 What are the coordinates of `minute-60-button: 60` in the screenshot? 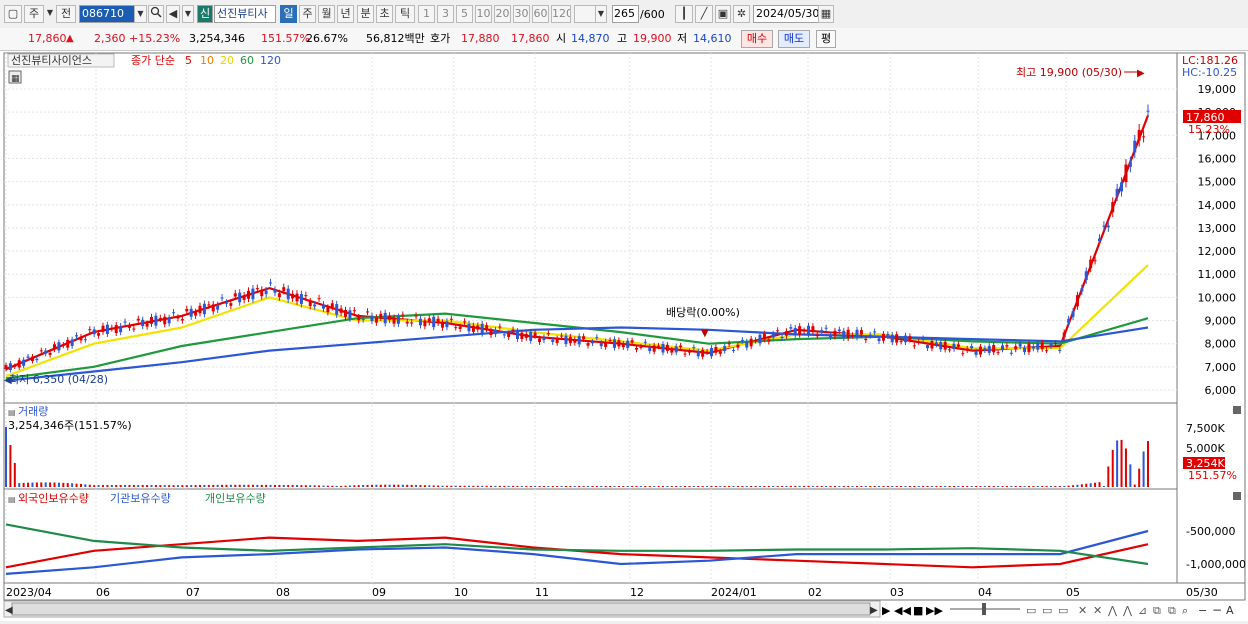 It's located at (540, 14).